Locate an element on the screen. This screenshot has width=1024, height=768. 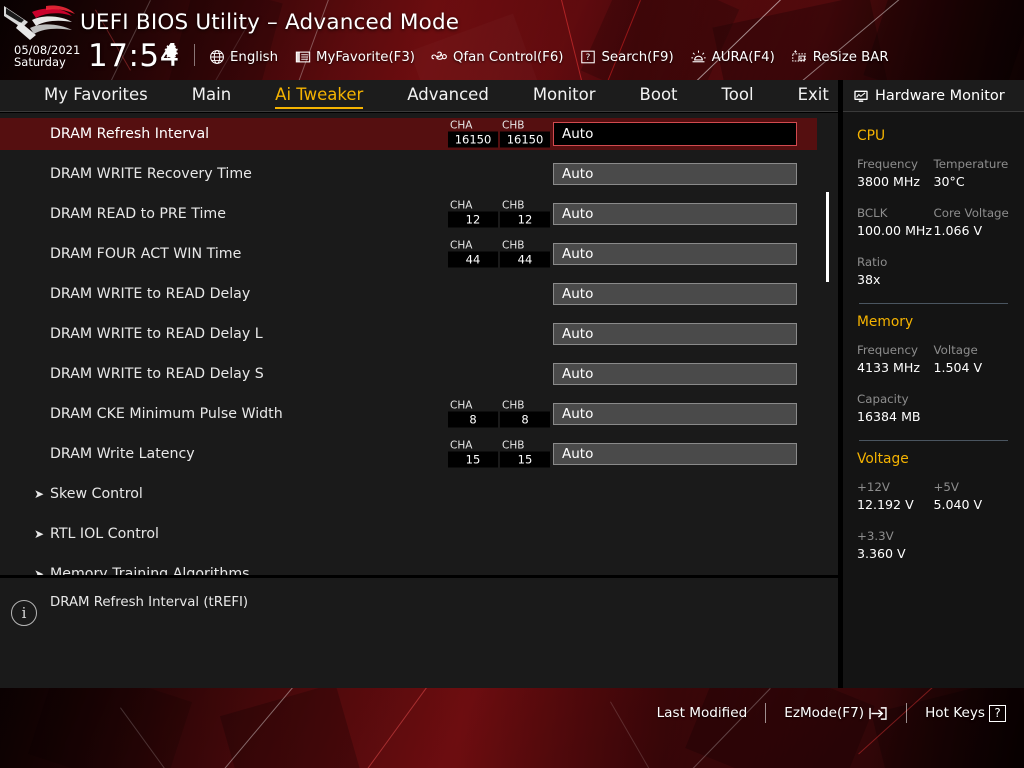
settings-scrollbar-track is located at coordinates (828, 344).